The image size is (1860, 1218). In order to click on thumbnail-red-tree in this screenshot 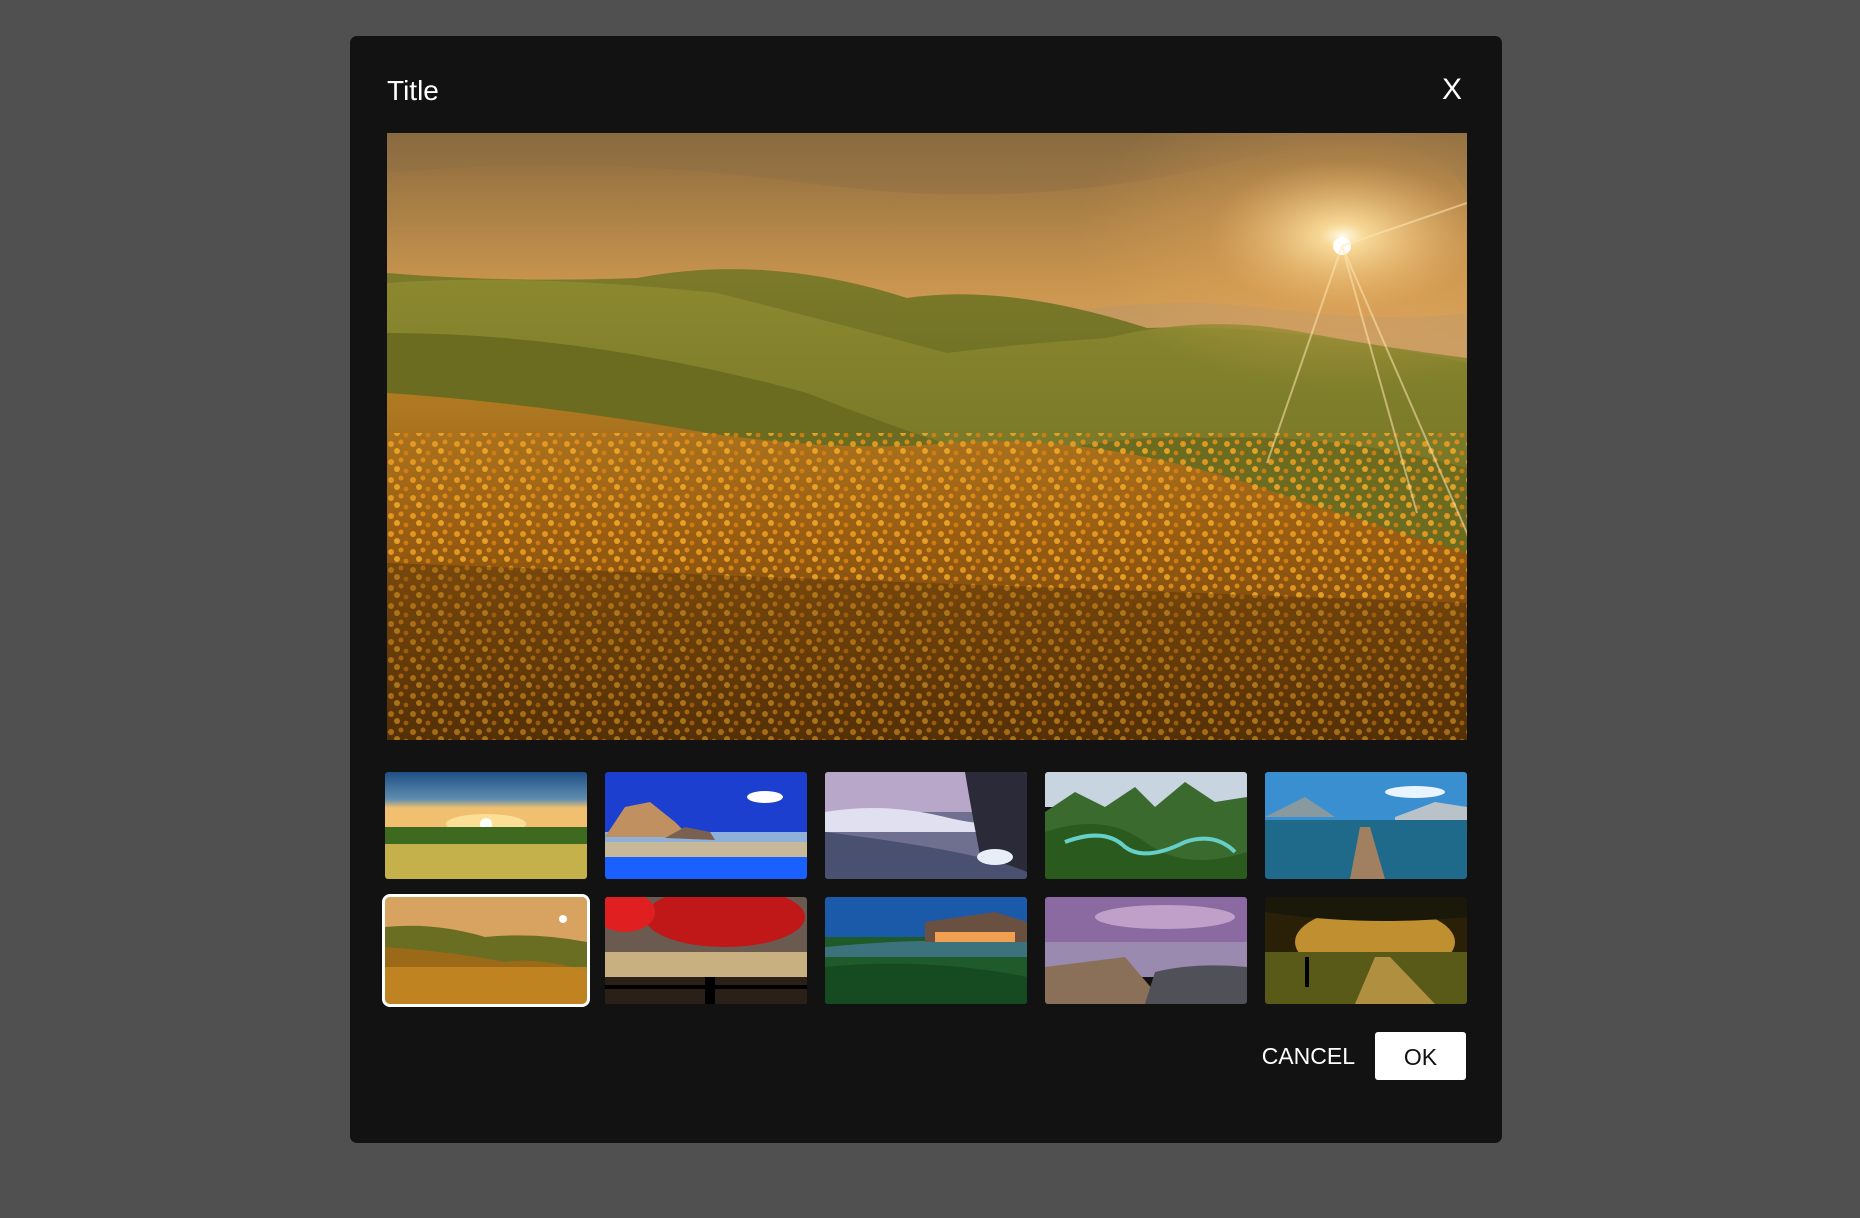, I will do `click(706, 950)`.